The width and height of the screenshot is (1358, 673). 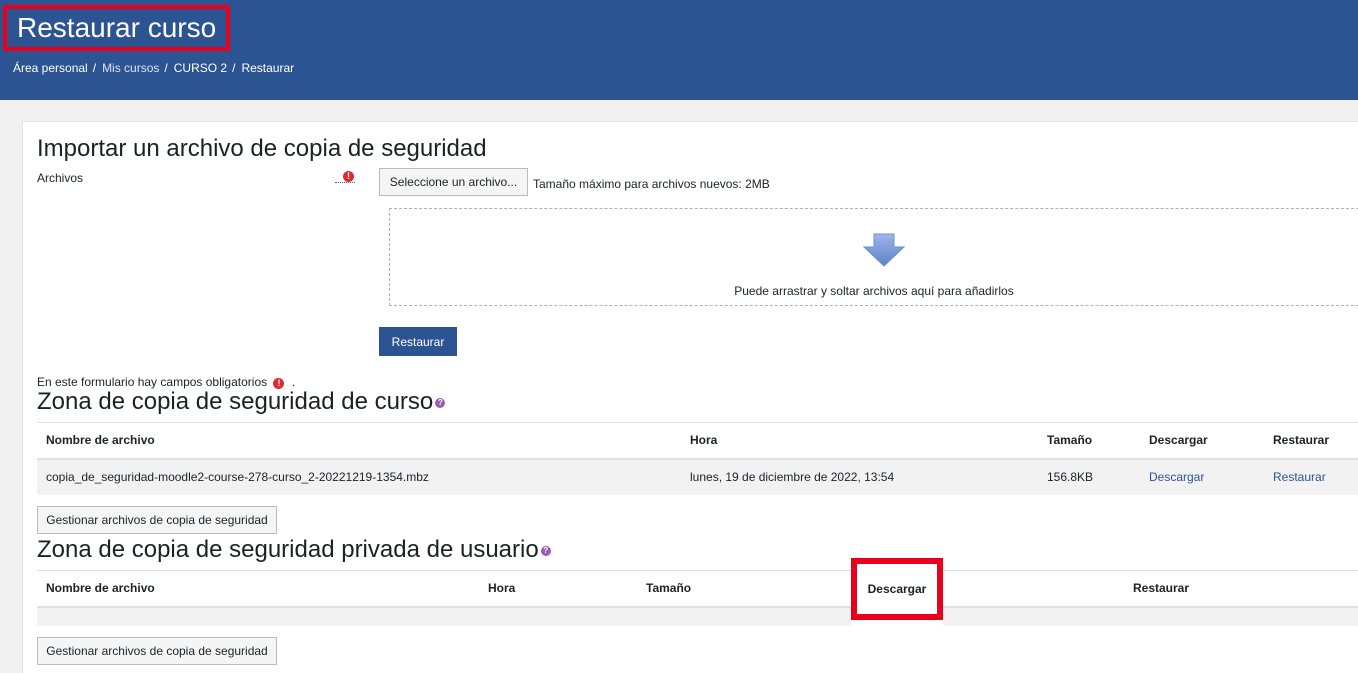 I want to click on breadcrumb-home: Área personal, so click(x=50, y=68).